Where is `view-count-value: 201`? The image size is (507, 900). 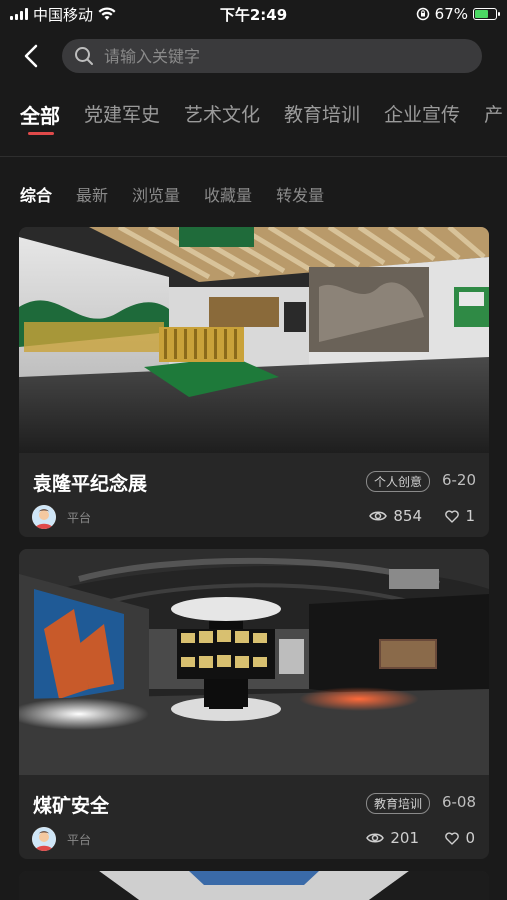 view-count-value: 201 is located at coordinates (404, 838).